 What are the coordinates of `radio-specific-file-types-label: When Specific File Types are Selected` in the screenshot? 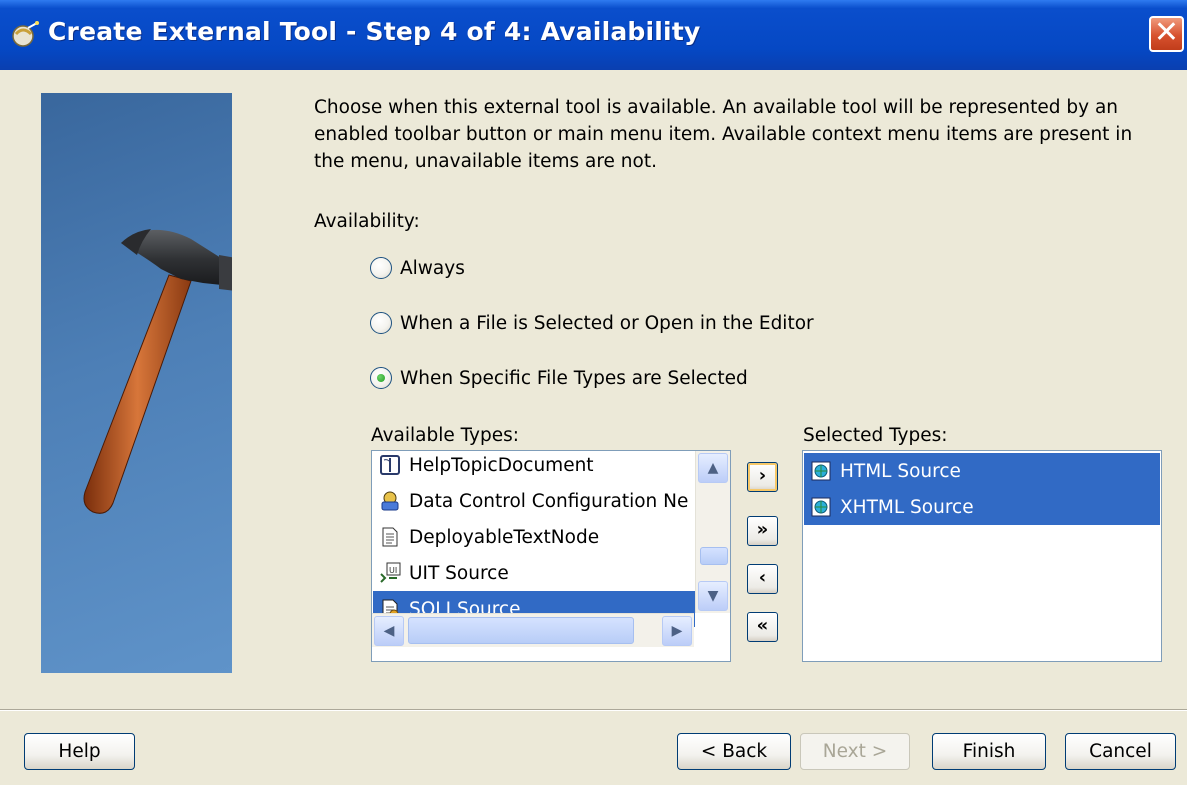 It's located at (574, 378).